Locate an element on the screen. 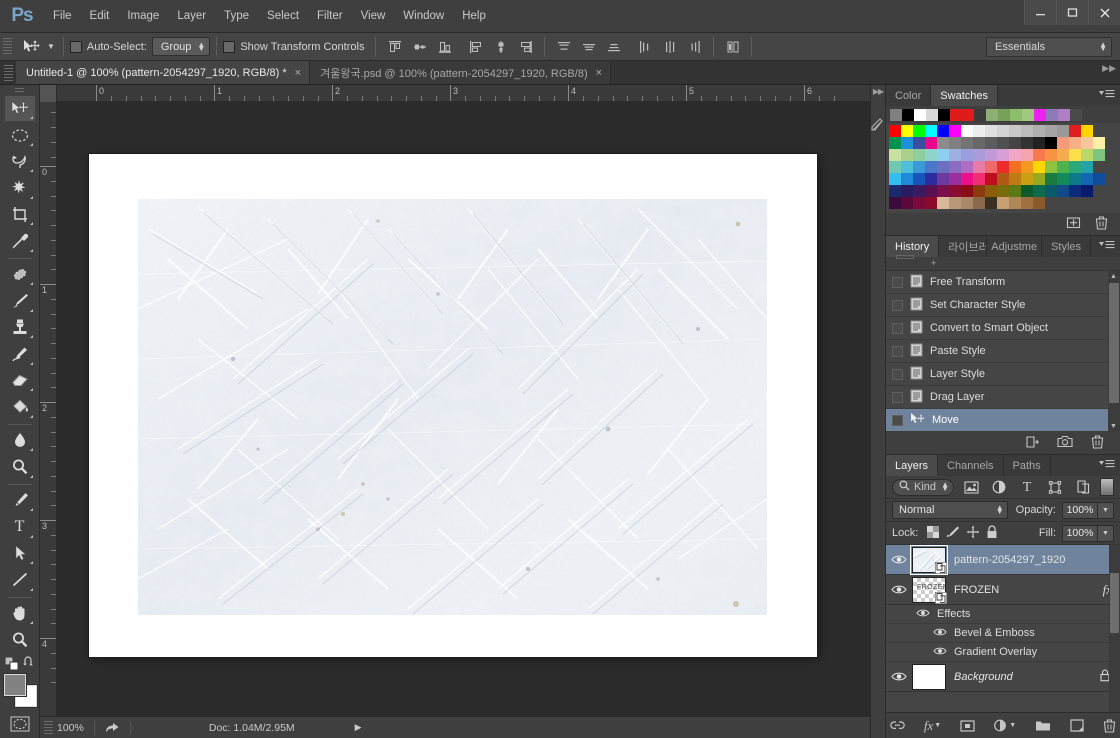 Image resolution: width=1120 pixels, height=738 pixels. layer-effects-group: Effects is located at coordinates (1003, 614).